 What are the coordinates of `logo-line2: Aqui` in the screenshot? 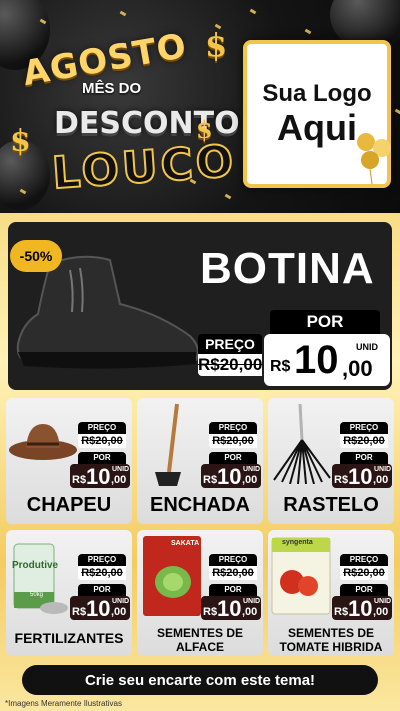 It's located at (317, 128).